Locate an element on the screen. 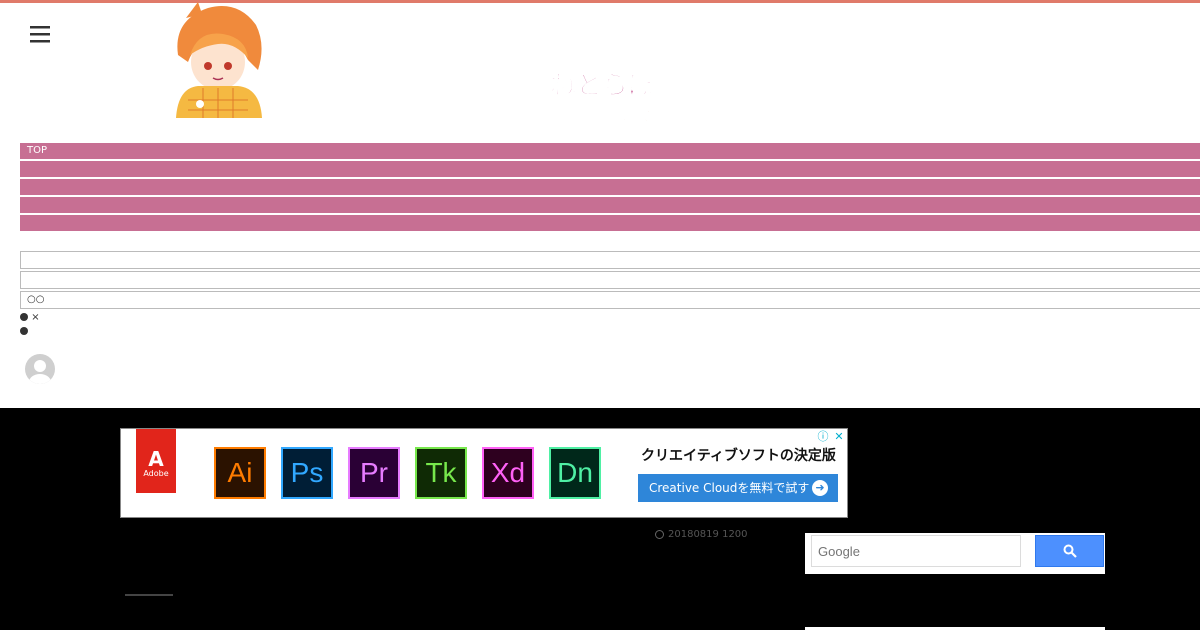 The width and height of the screenshot is (1200, 630). nav-item-top: TOP is located at coordinates (610, 152).